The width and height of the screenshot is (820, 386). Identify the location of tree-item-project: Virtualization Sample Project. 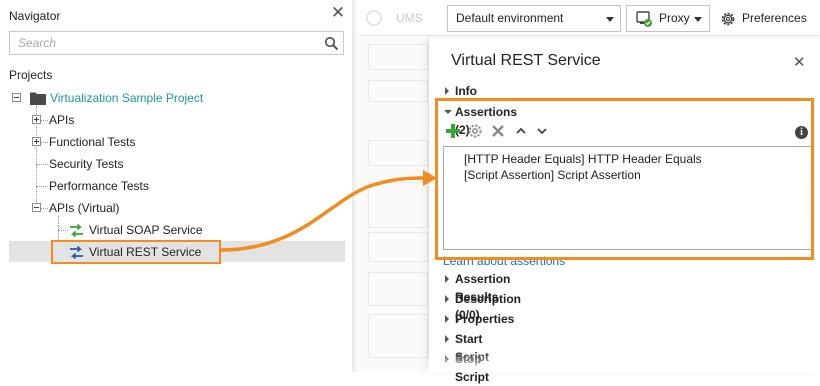
(169, 98).